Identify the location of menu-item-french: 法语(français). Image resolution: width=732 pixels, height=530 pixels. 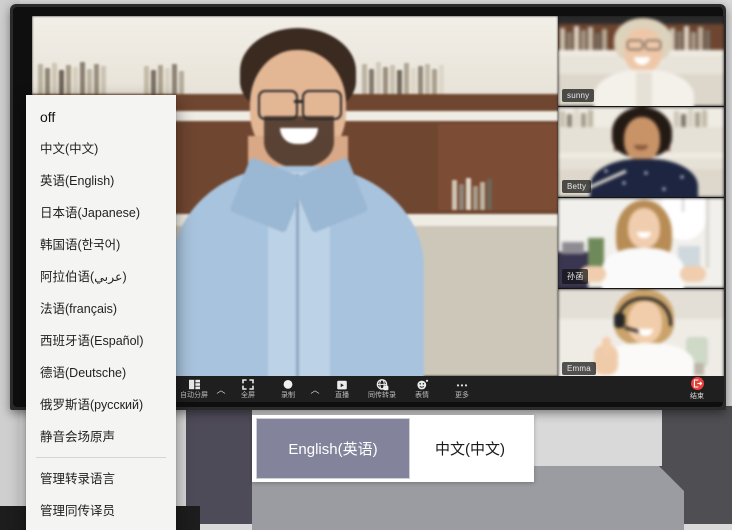
(101, 309).